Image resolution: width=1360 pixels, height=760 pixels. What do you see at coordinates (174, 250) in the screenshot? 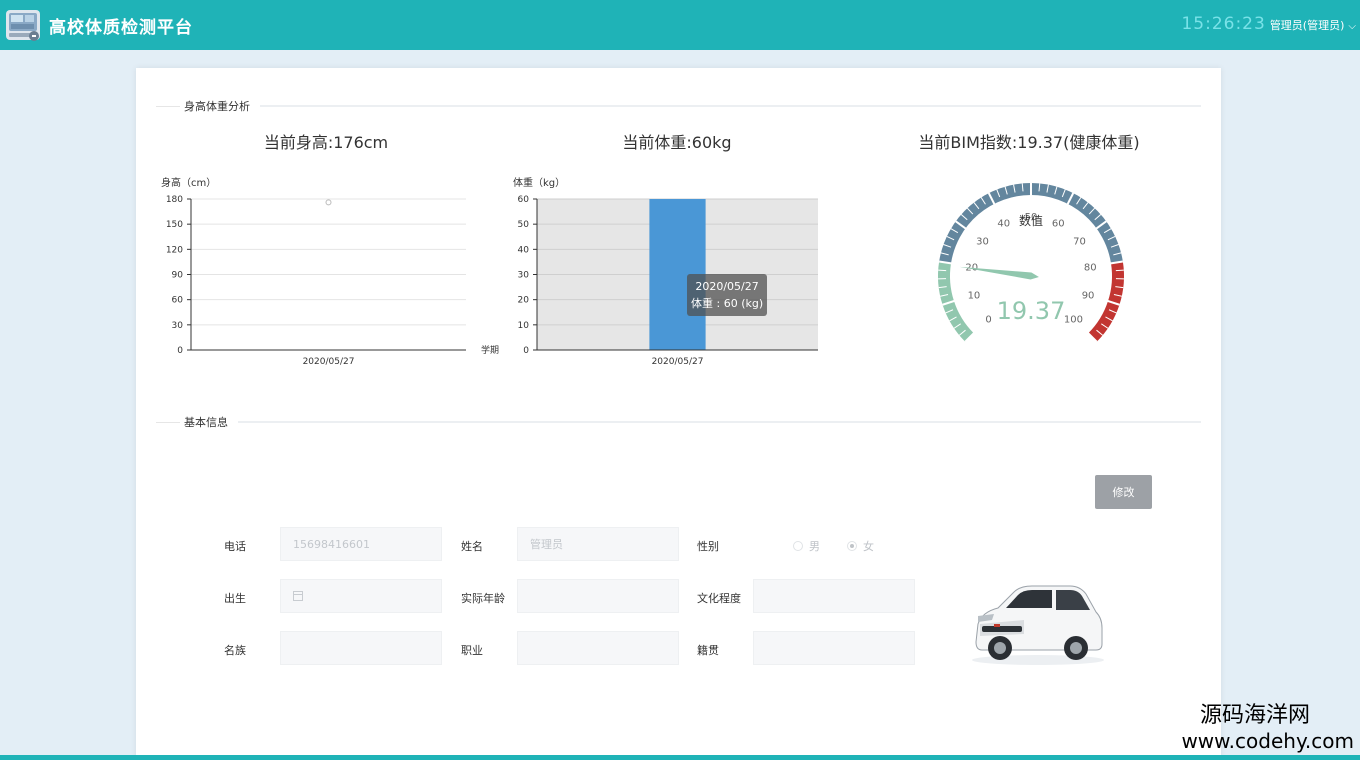
I see `y-tick-label: 120` at bounding box center [174, 250].